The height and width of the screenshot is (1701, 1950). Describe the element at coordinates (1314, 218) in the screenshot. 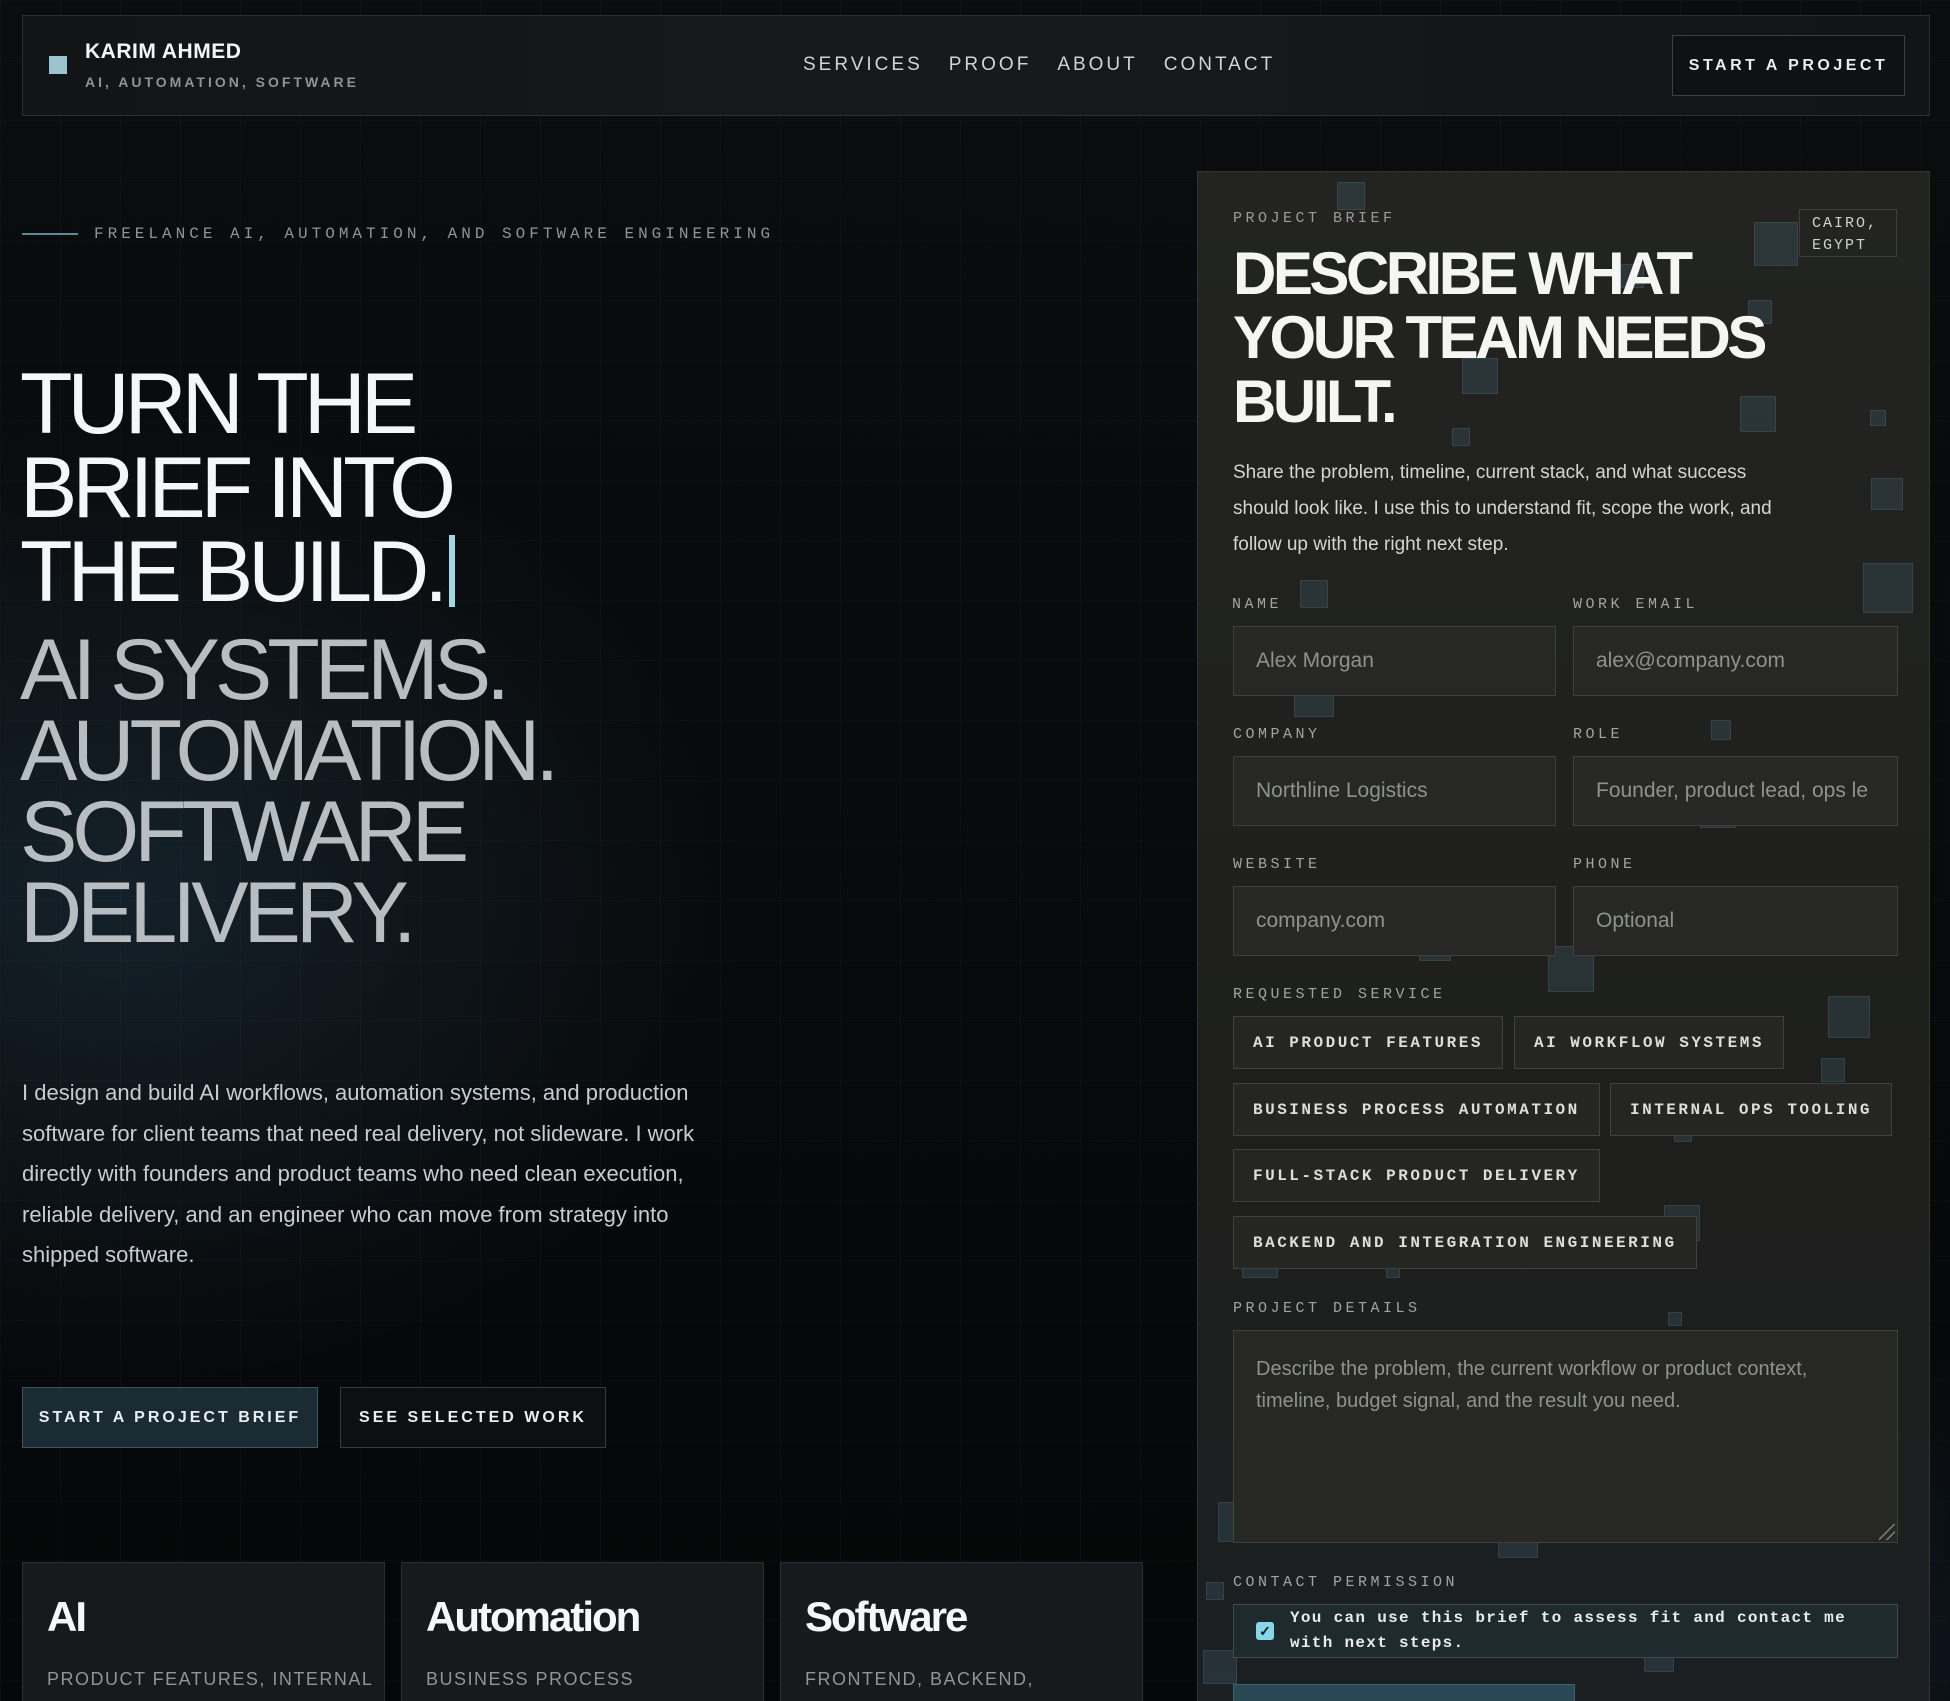

I see `form-eyebrow: PROJECT BRIEF` at that location.